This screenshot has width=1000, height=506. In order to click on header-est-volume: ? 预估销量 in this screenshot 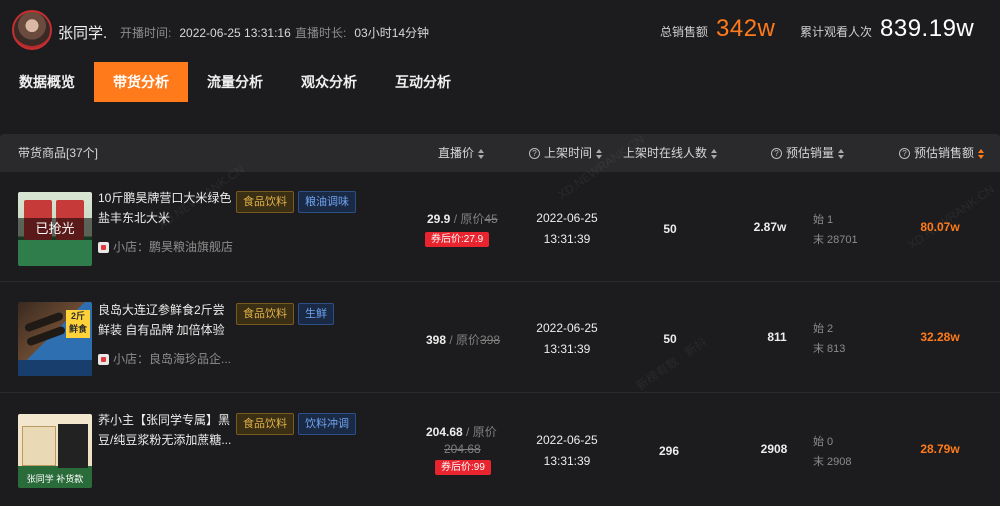, I will do `click(808, 153)`.